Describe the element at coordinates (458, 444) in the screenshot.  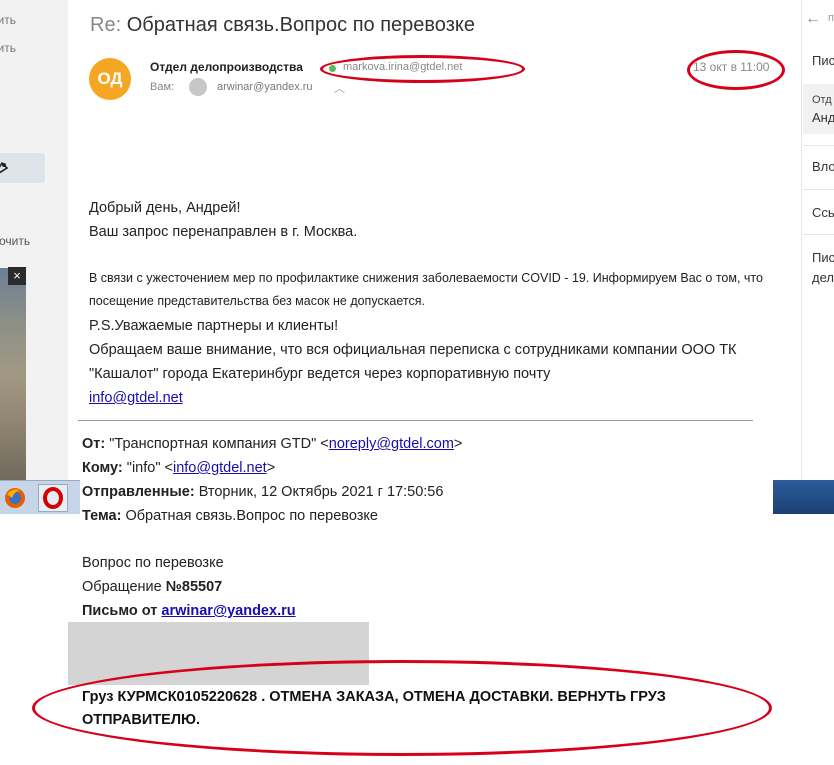
I see `from-close: >` at that location.